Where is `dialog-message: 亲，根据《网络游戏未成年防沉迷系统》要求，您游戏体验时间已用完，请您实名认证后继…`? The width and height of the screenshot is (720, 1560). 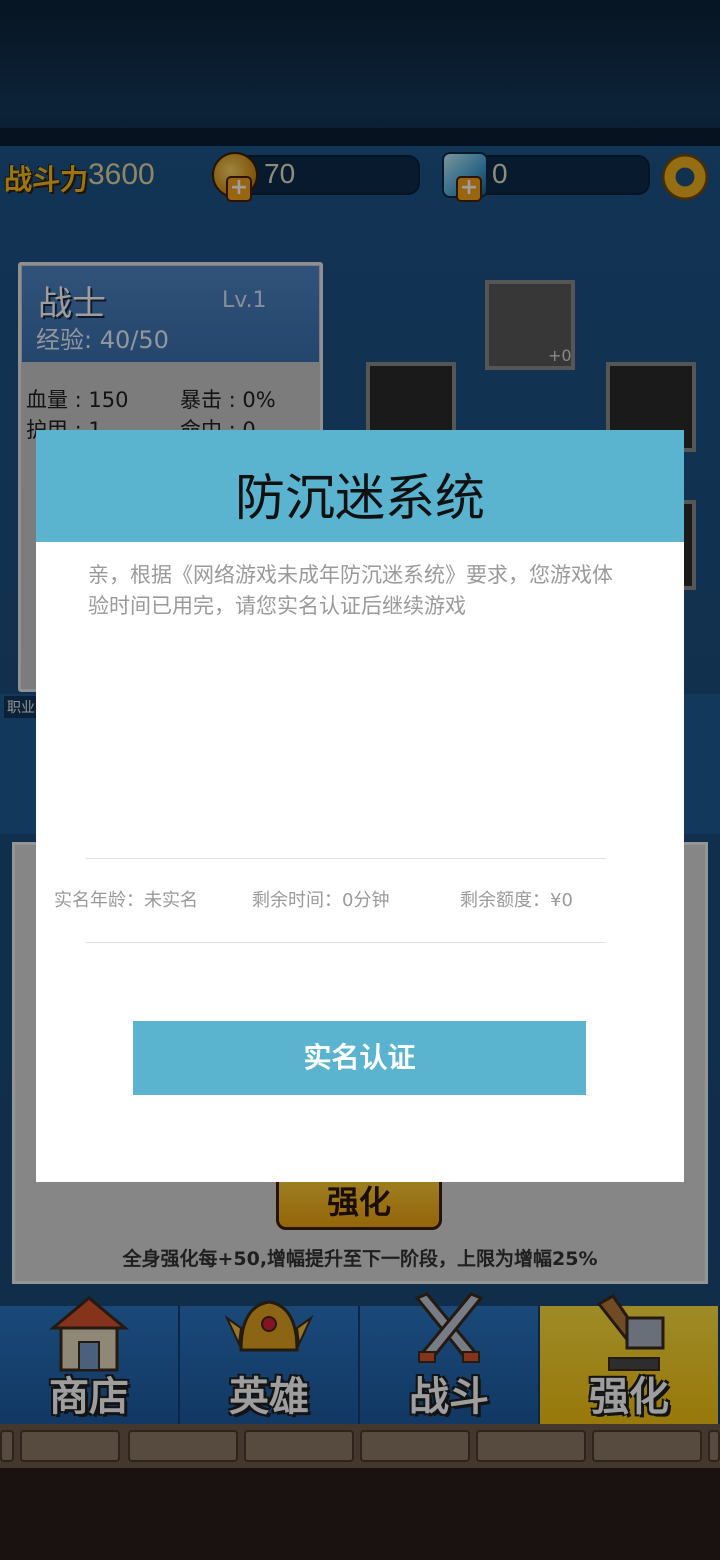 dialog-message: 亲，根据《网络游戏未成年防沉迷系统》要求，您游戏体验时间已用完，请您实名认证后继… is located at coordinates (350, 590).